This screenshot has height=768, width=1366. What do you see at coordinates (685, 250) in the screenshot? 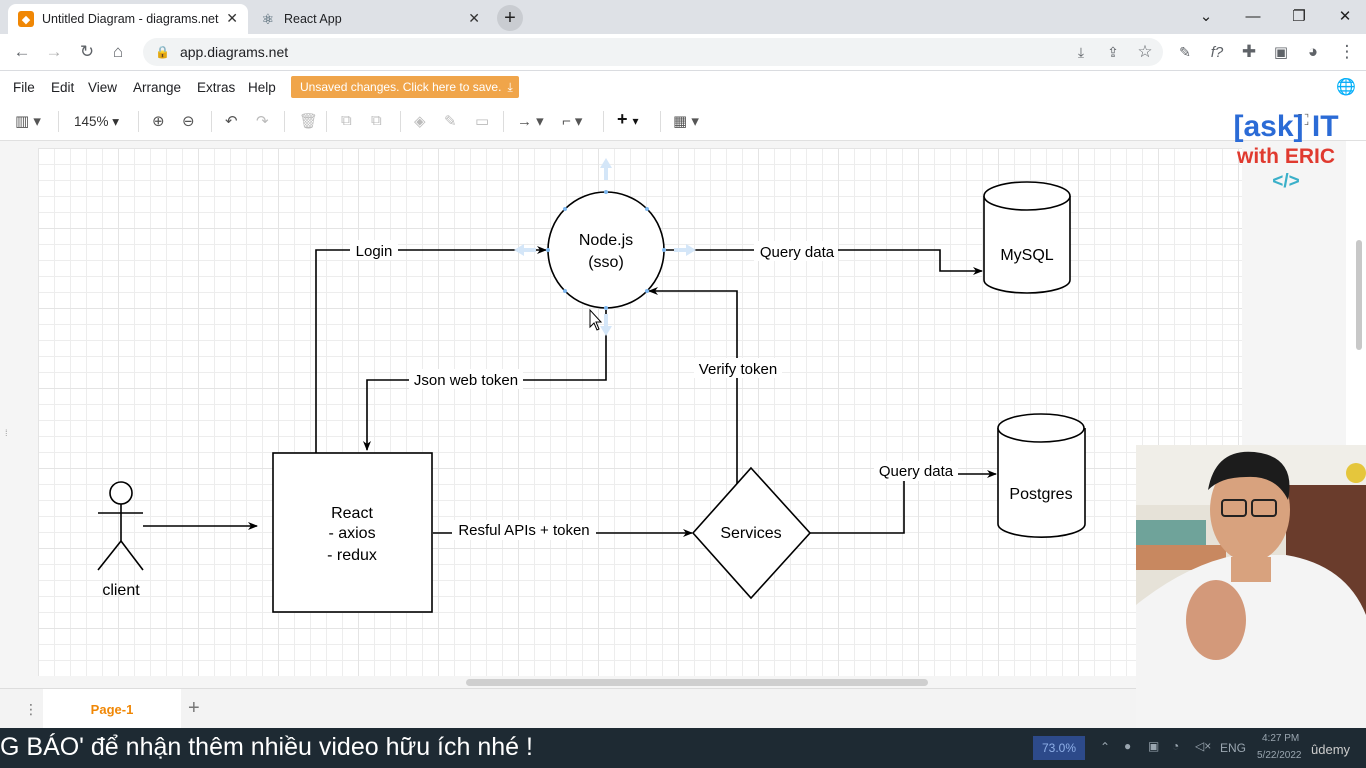
I see `handle-arrow-right-icon` at bounding box center [685, 250].